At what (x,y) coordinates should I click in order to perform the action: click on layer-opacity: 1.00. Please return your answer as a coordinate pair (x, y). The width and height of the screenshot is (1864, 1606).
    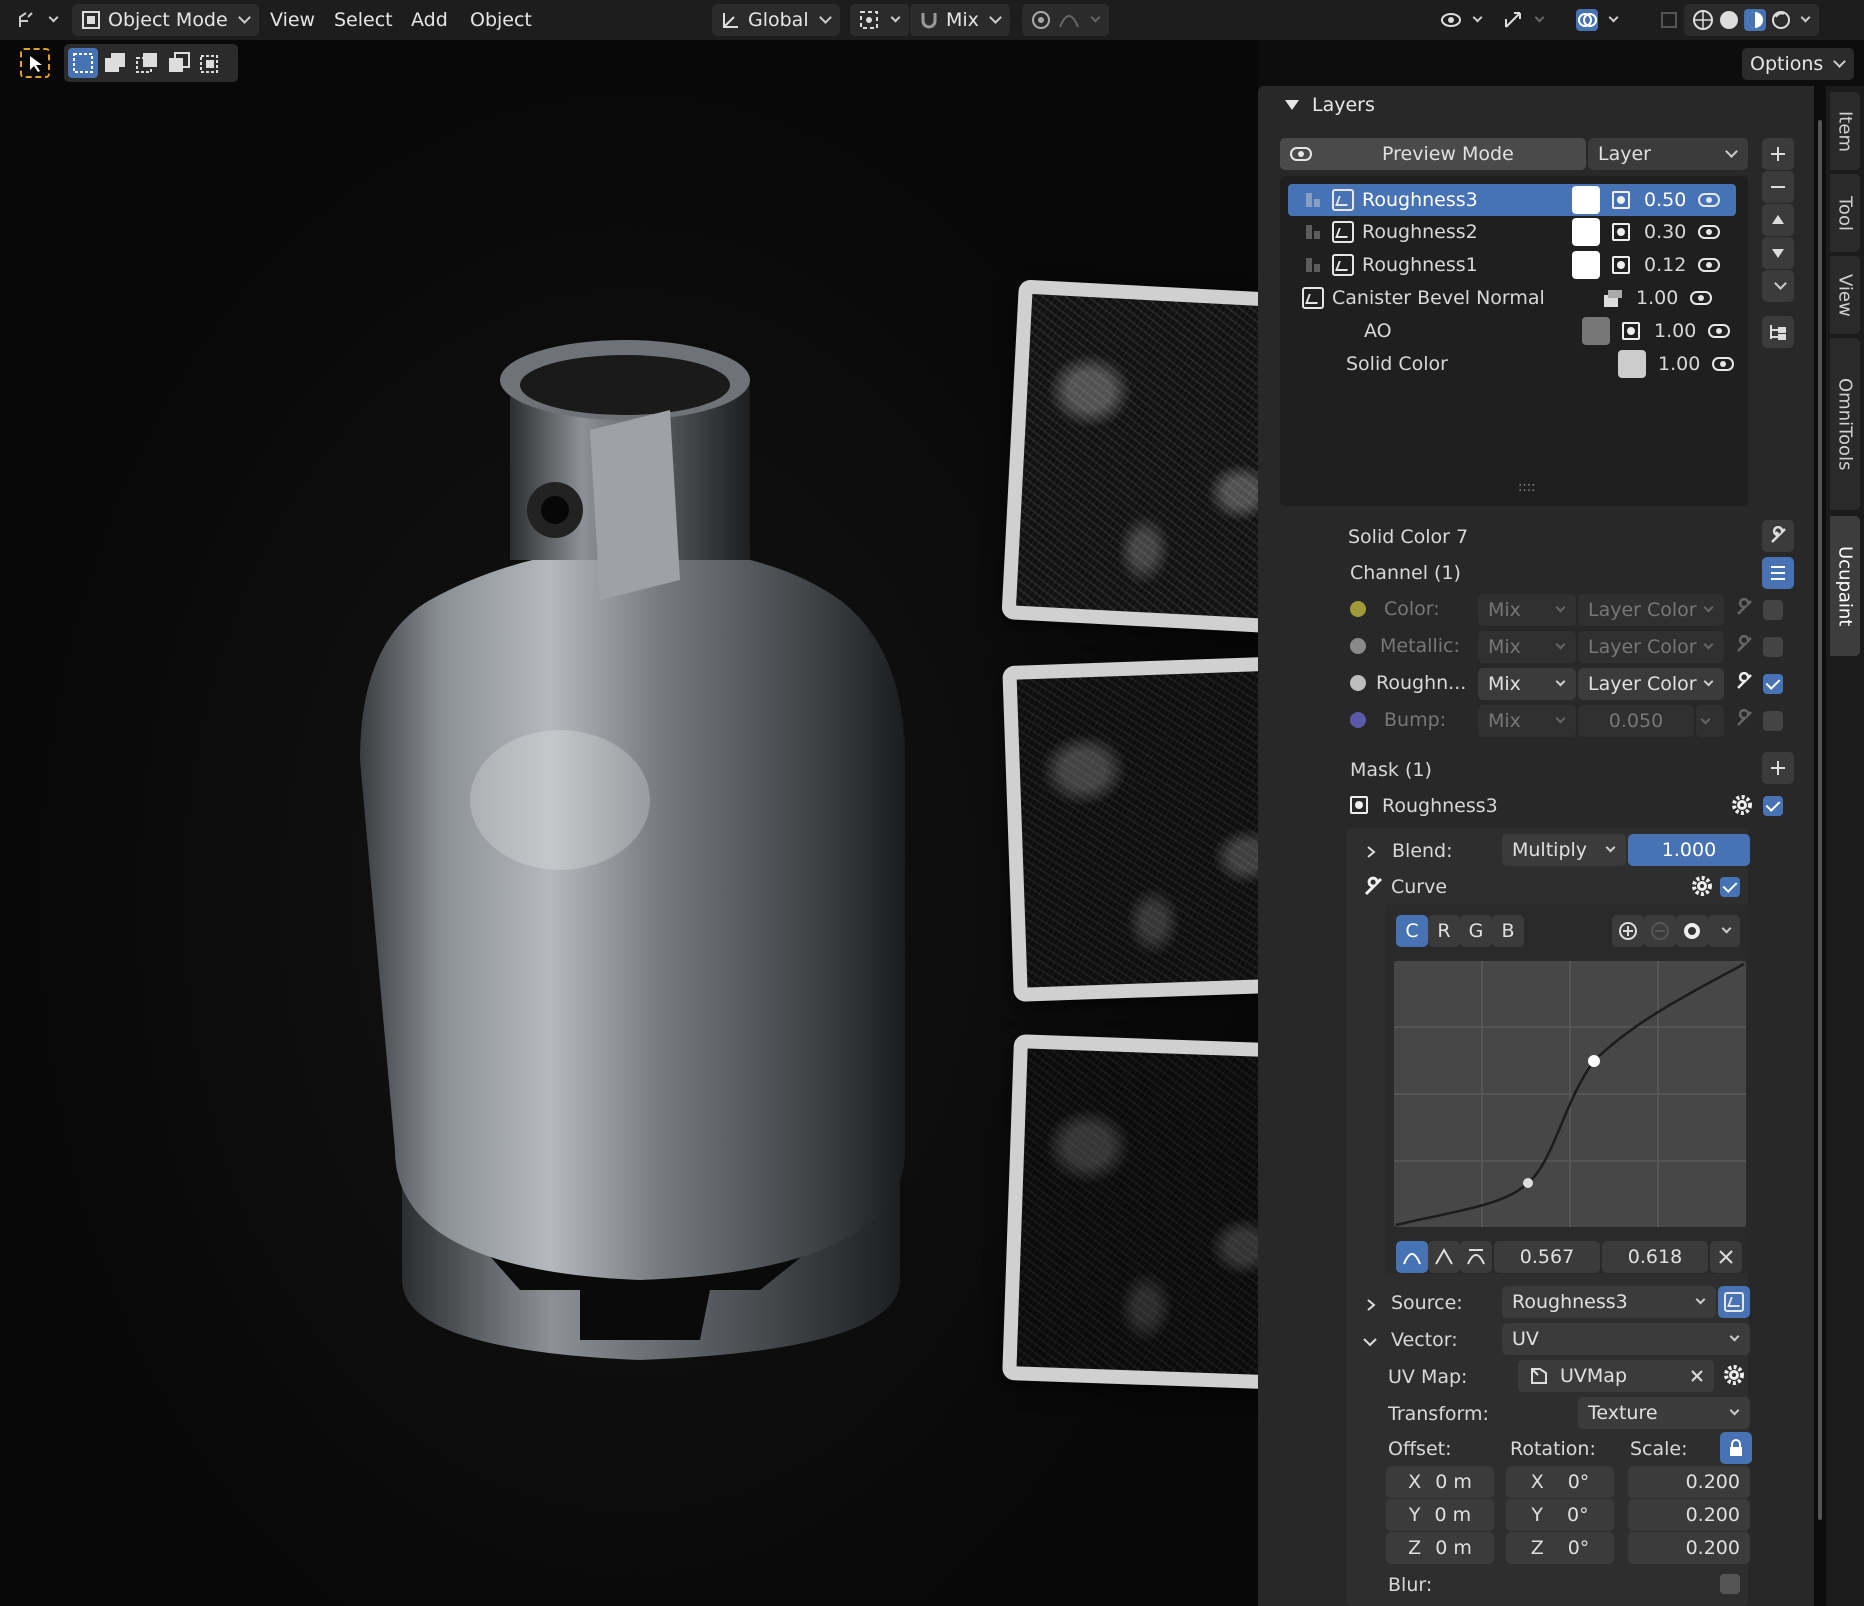
    Looking at the image, I should click on (1681, 364).